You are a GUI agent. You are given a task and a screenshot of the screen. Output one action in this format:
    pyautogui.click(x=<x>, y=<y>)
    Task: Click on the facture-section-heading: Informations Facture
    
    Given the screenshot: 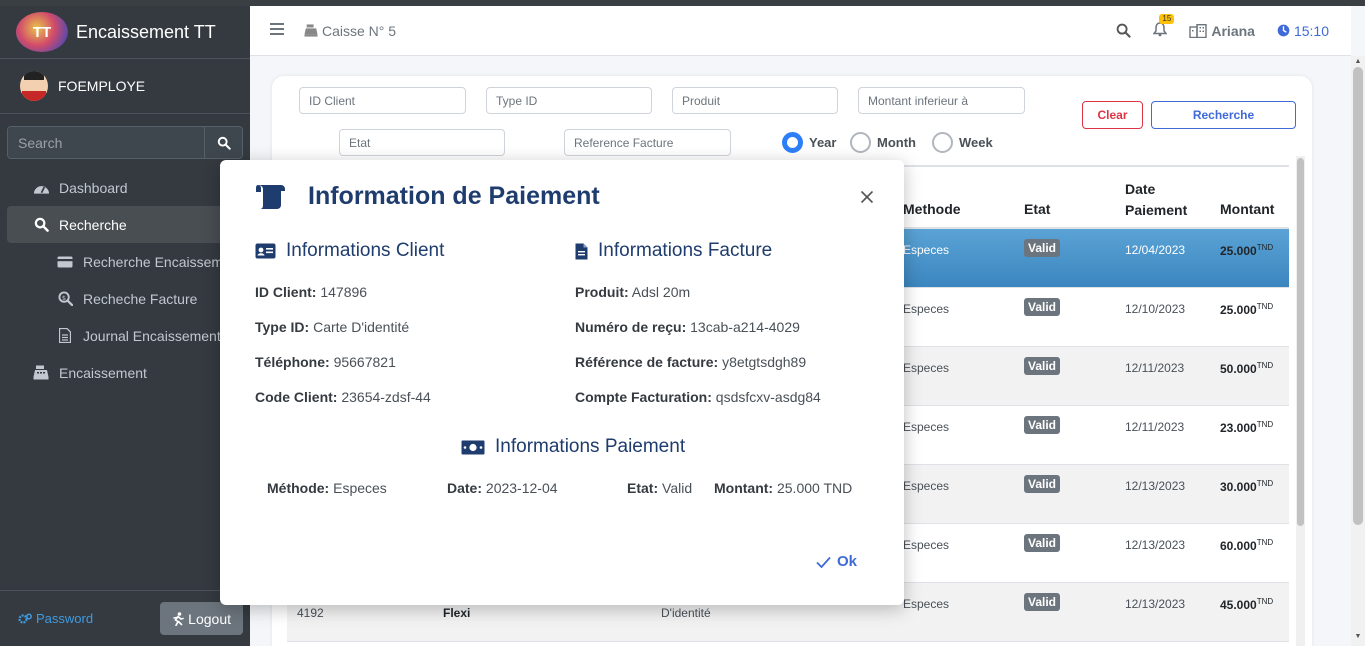 What is the action you would take?
    pyautogui.click(x=673, y=251)
    